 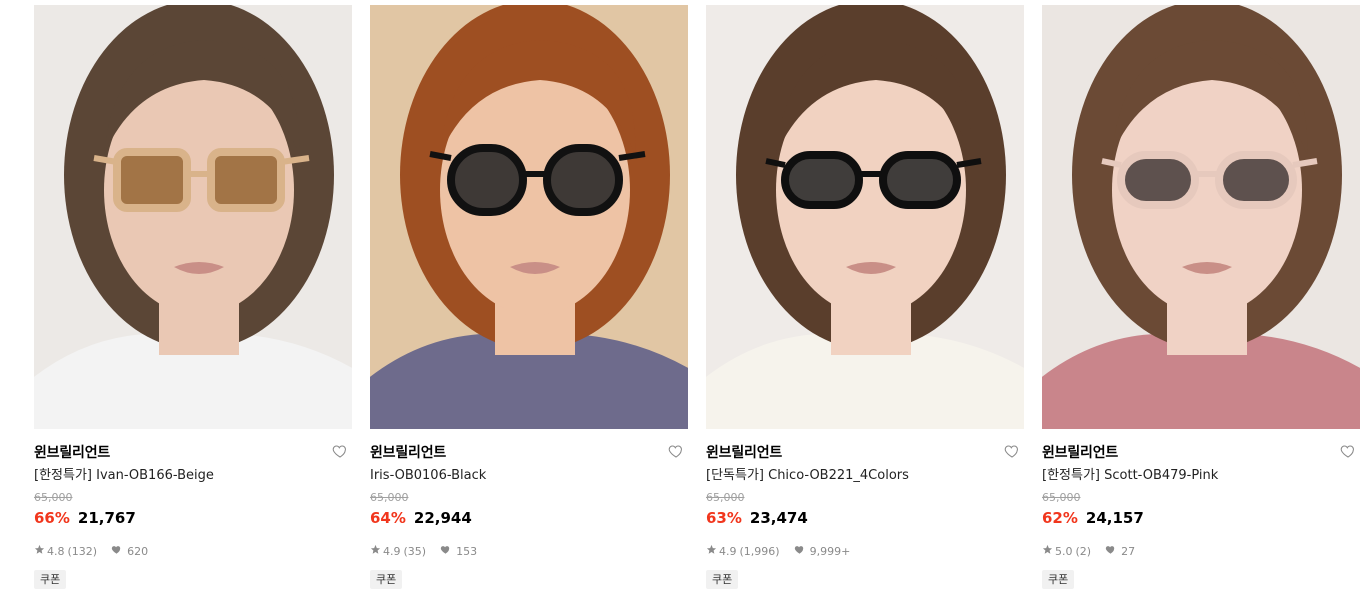 What do you see at coordinates (193, 476) in the screenshot?
I see `product-title: [한정특가] Ivan-OB166-Beige` at bounding box center [193, 476].